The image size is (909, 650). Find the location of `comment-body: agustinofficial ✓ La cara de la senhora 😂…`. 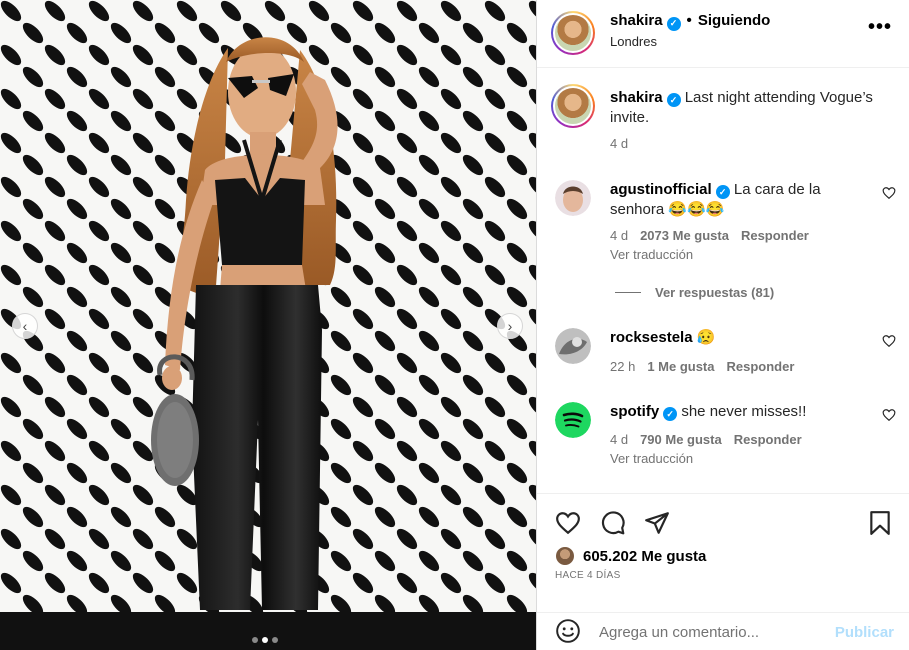

comment-body: agustinofficial ✓ La cara de la senhora 😂… is located at coordinates (740, 200).